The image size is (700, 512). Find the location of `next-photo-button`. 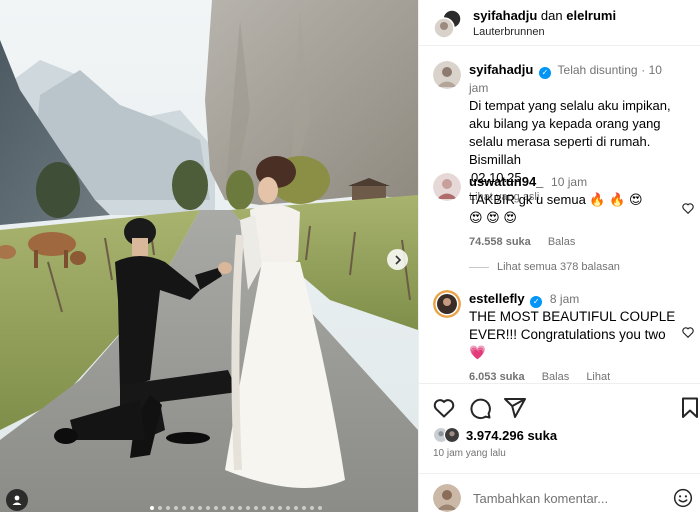

next-photo-button is located at coordinates (397, 259).